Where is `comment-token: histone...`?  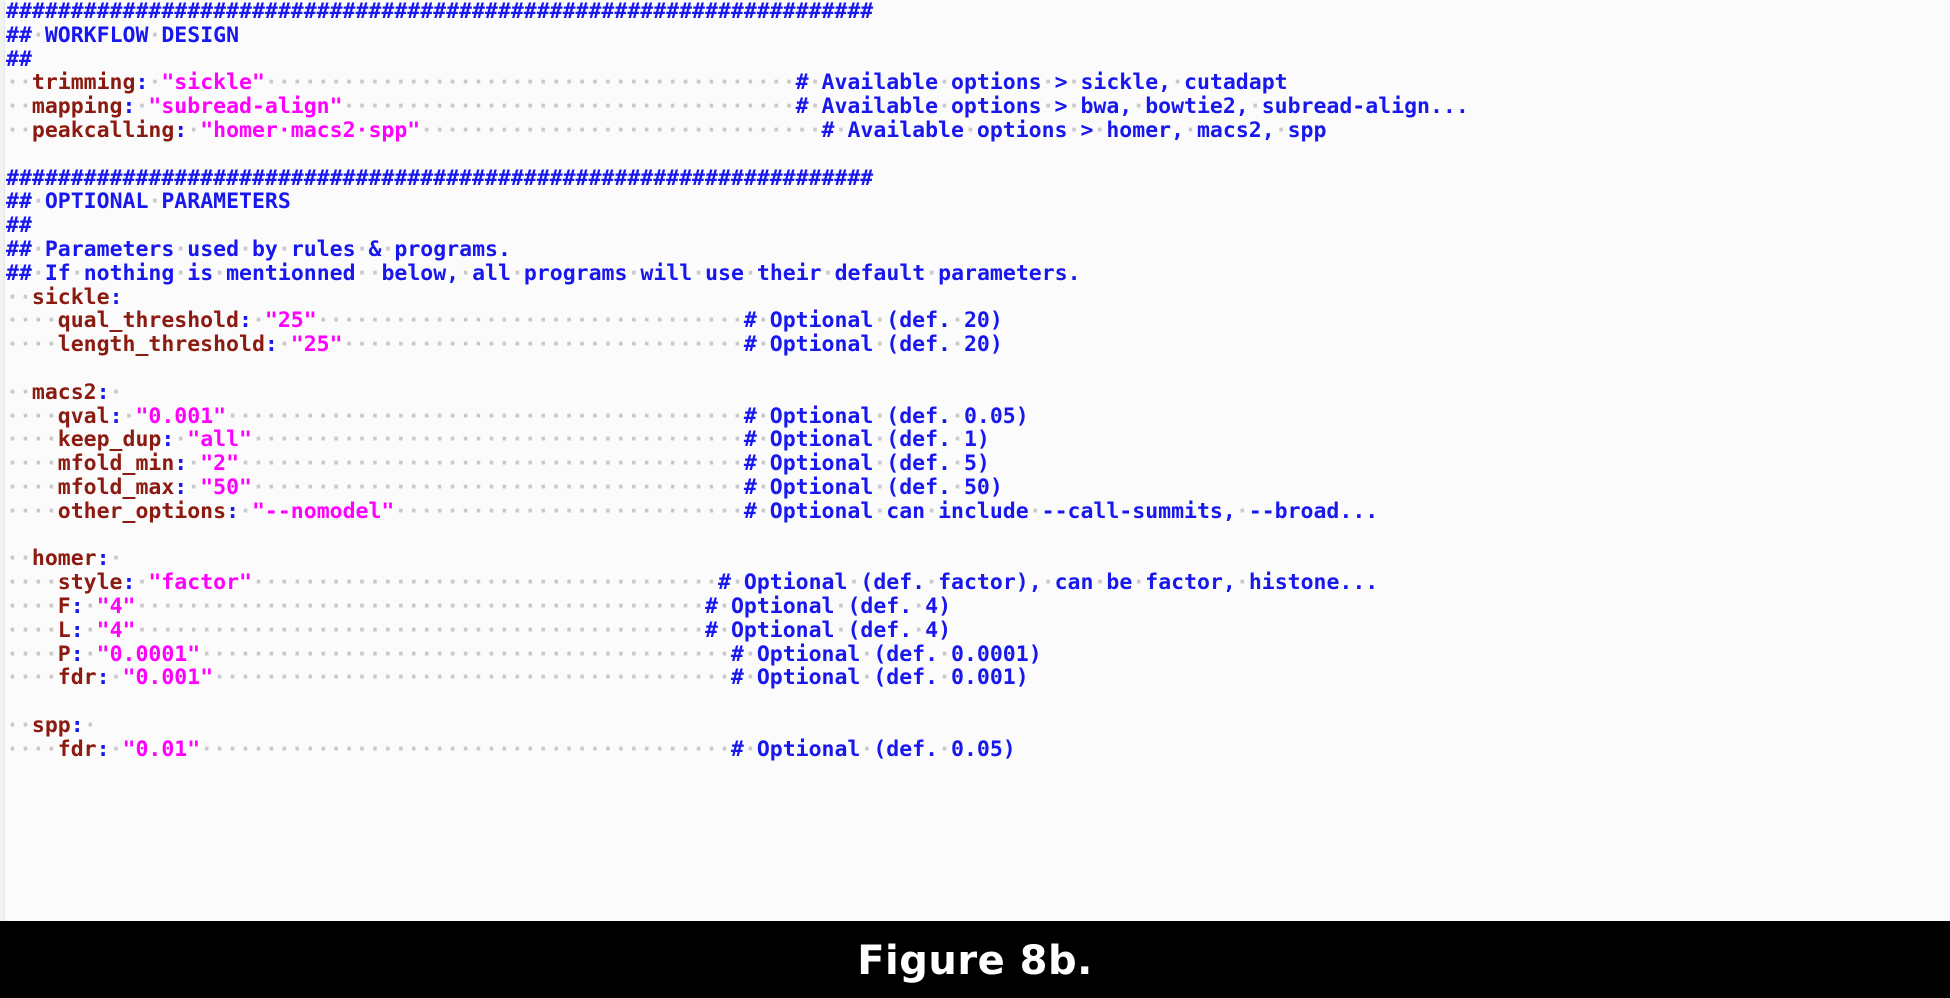
comment-token: histone... is located at coordinates (1313, 583).